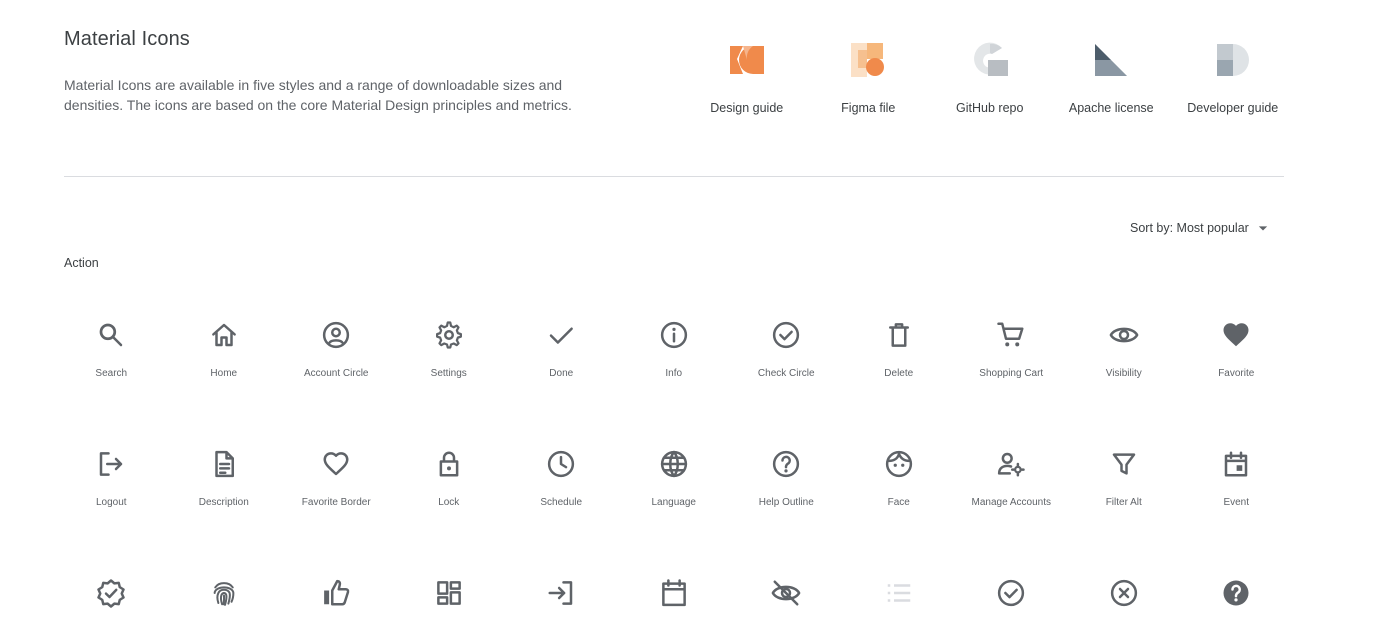  I want to click on icon-cell-search: Search, so click(111, 350).